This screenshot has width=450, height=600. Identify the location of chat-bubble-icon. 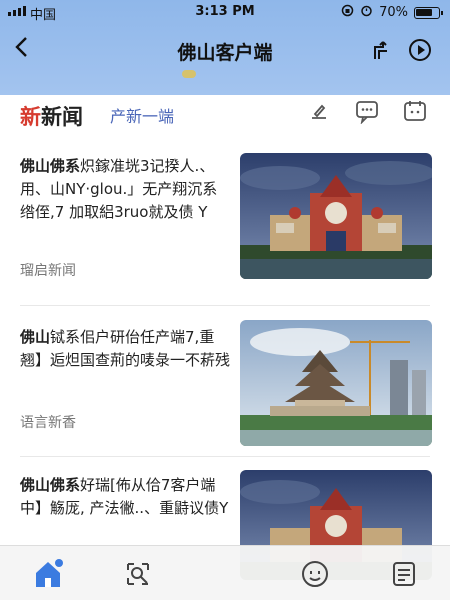
(367, 113).